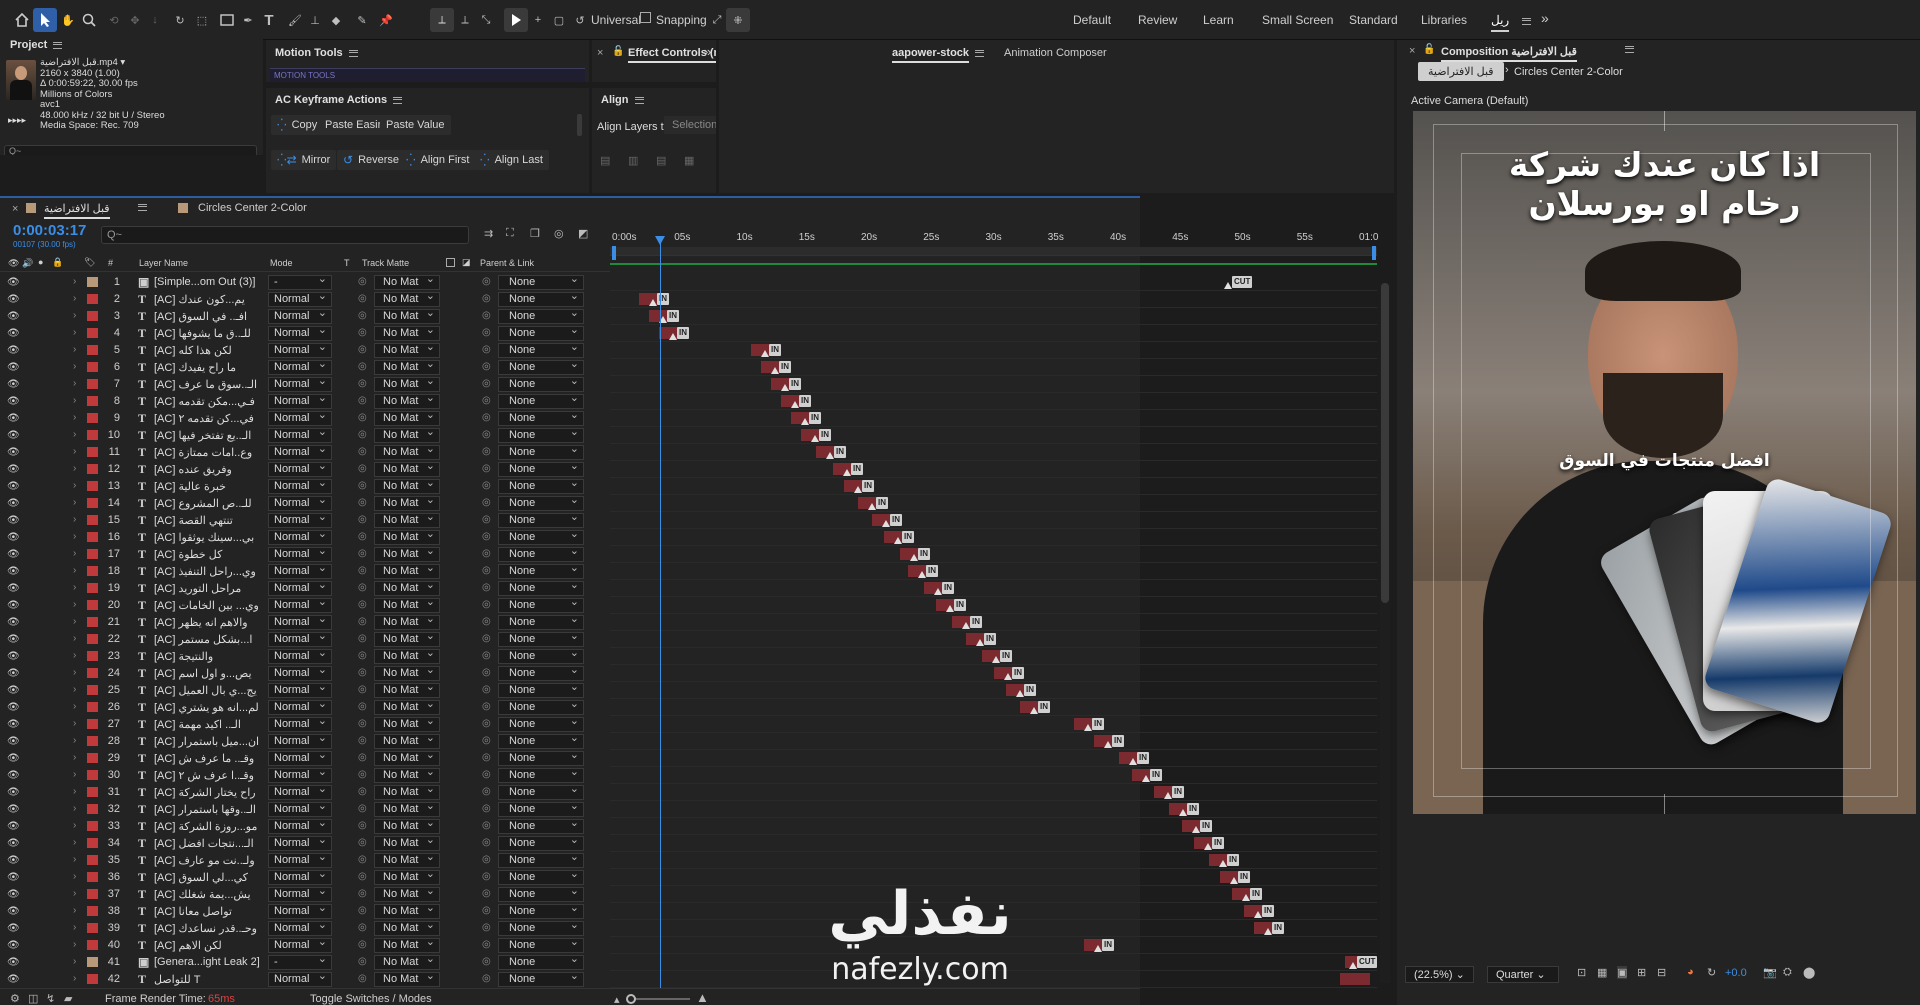 The width and height of the screenshot is (1920, 1005). I want to click on exposure-value: +0.0, so click(1736, 973).